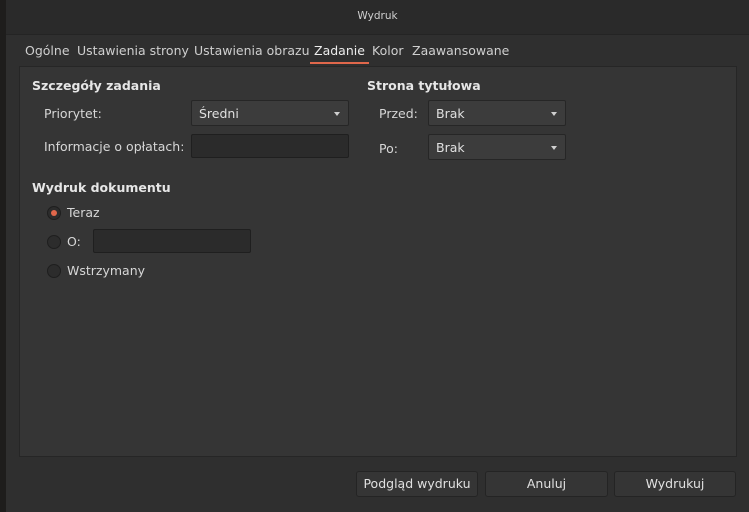 This screenshot has width=749, height=512. Describe the element at coordinates (546, 484) in the screenshot. I see `cancel-button: Anuluj` at that location.